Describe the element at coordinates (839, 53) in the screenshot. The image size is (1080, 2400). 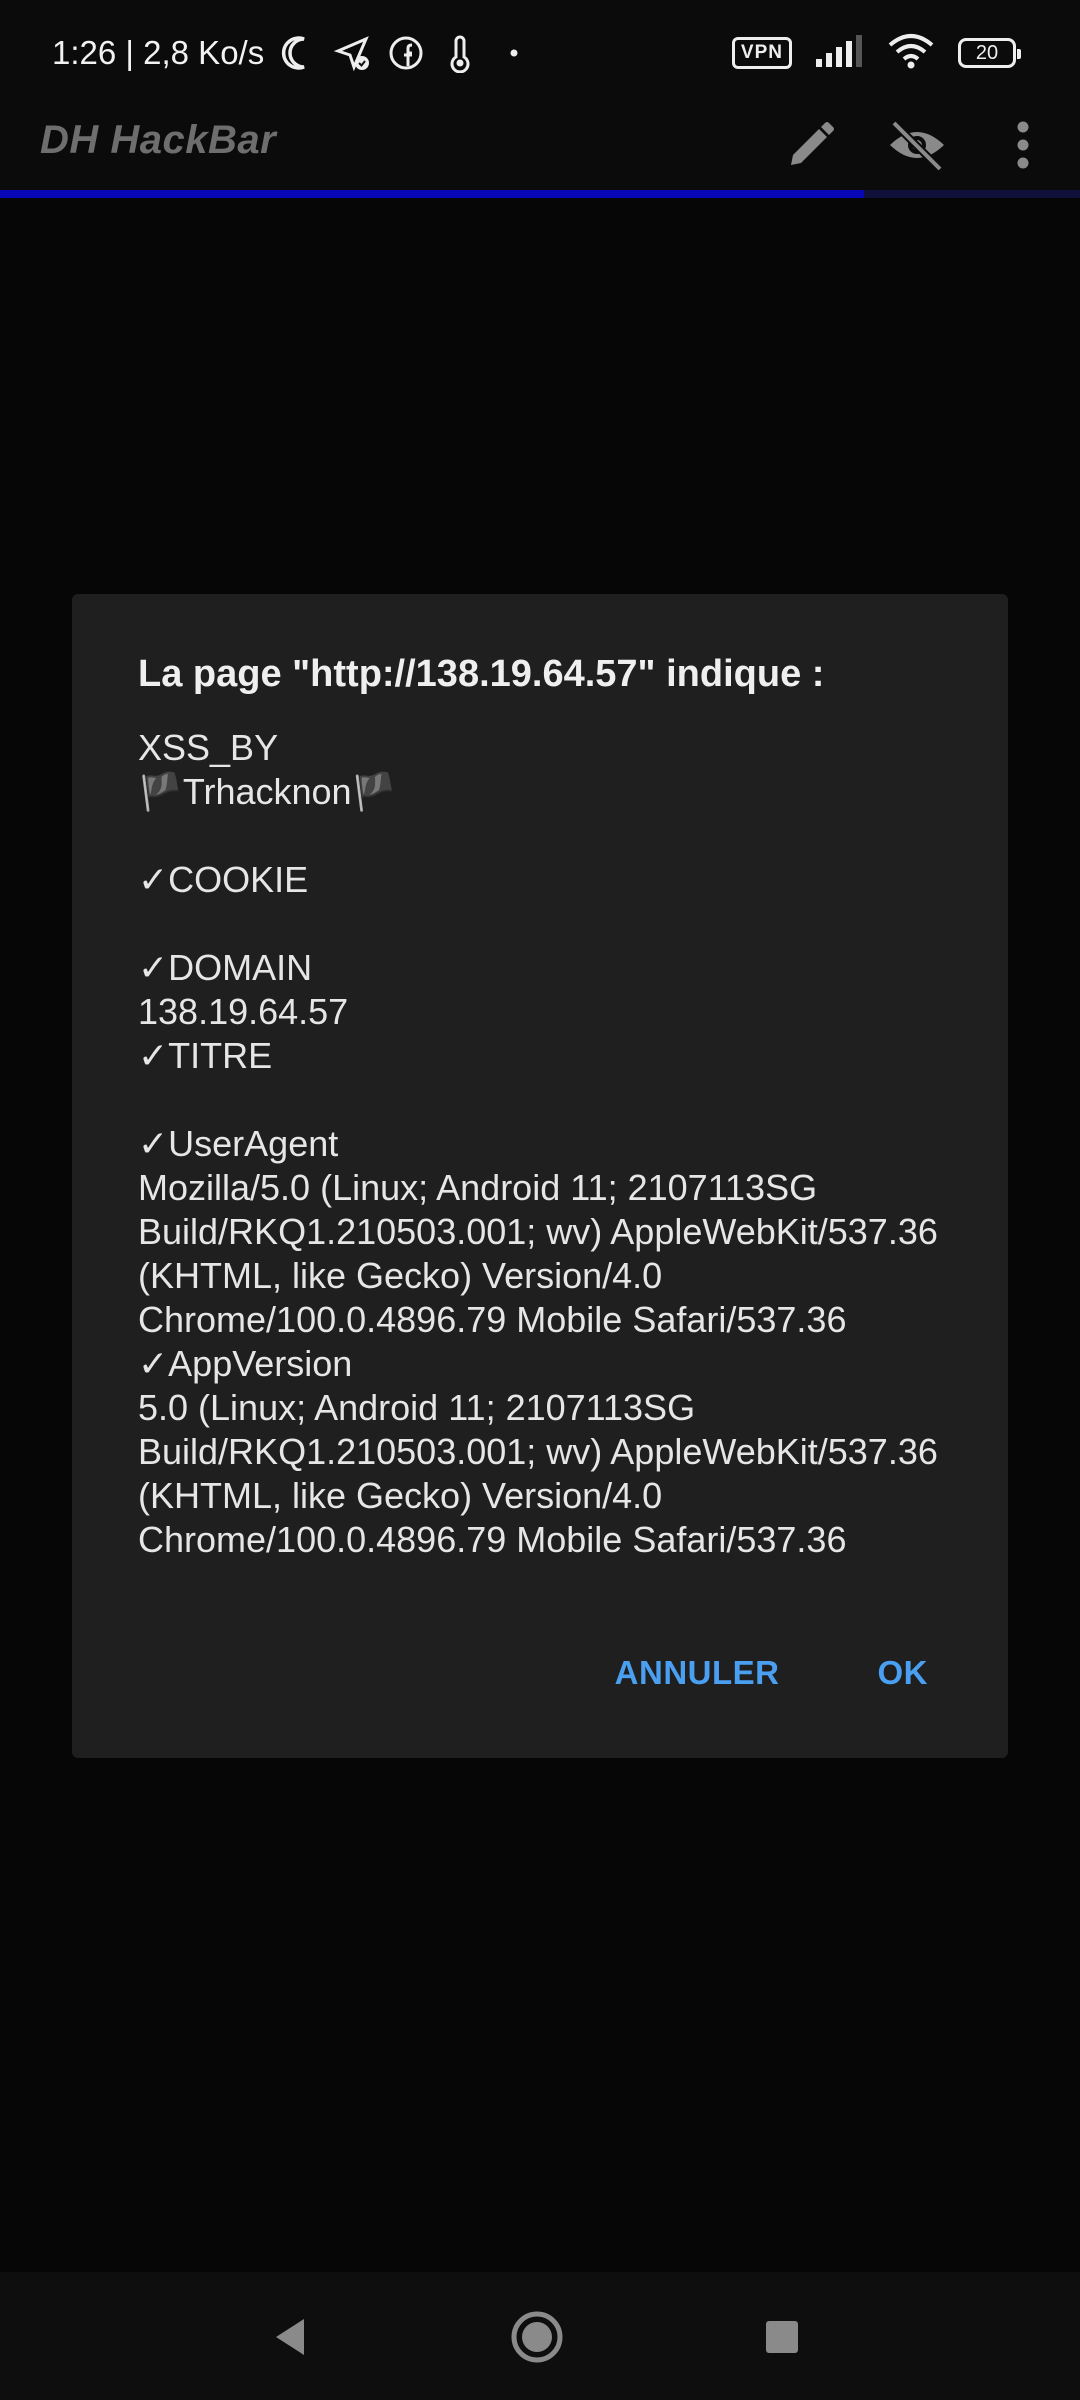
I see `signal-icon` at that location.